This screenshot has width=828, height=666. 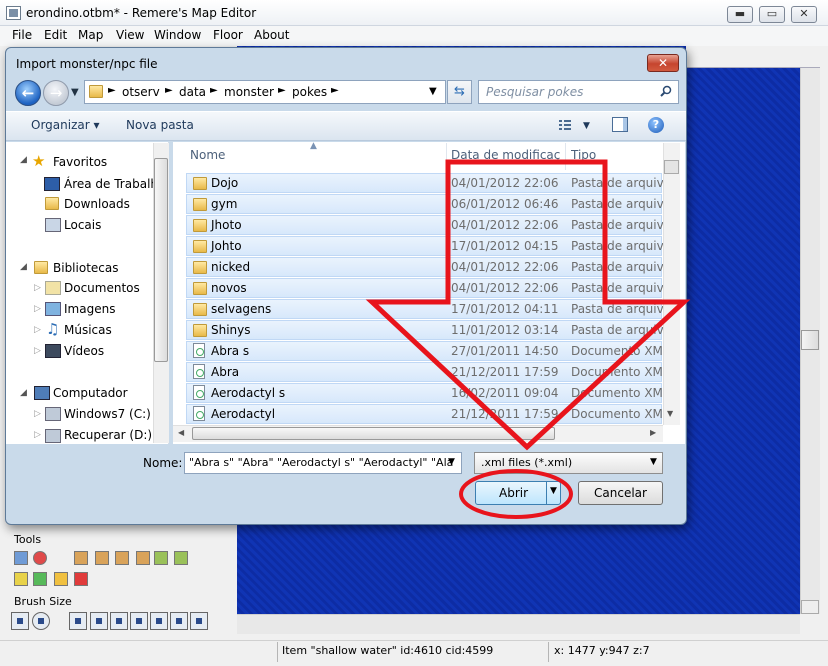 I want to click on images-expand-icon: ▷, so click(x=37, y=309).